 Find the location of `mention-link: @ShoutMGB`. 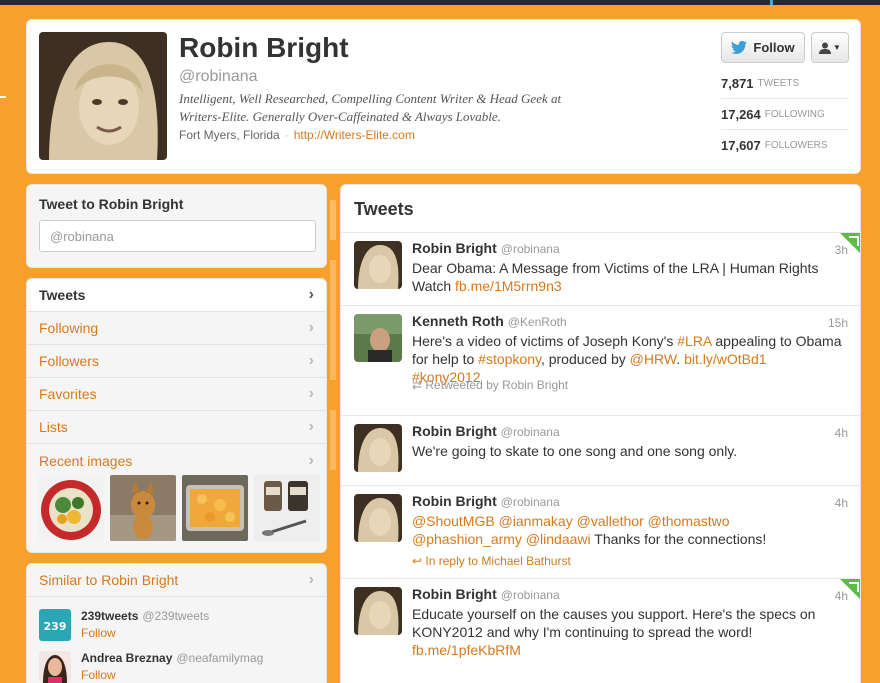

mention-link: @ShoutMGB is located at coordinates (453, 521).